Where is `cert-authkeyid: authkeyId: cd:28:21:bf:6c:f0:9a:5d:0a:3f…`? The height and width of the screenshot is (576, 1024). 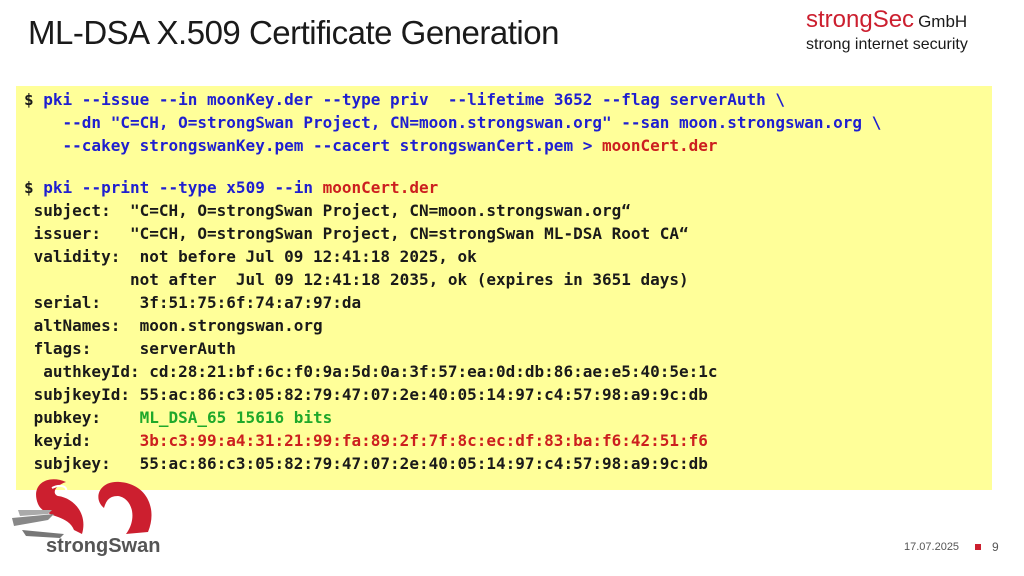 cert-authkeyid: authkeyId: cd:28:21:bf:6c:f0:9a:5d:0a:3f… is located at coordinates (371, 371).